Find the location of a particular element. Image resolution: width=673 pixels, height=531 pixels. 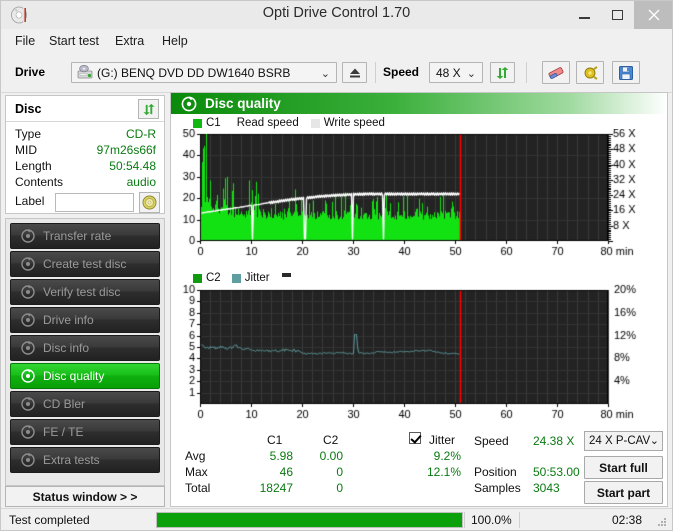

speed-select: 48 X ⌄ is located at coordinates (456, 72).